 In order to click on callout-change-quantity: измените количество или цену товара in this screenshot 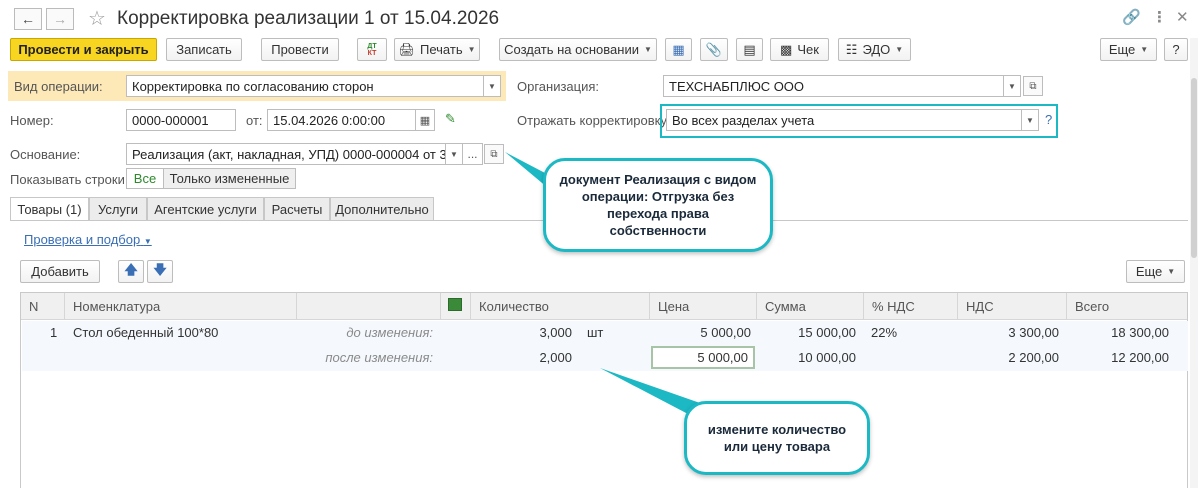, I will do `click(777, 438)`.